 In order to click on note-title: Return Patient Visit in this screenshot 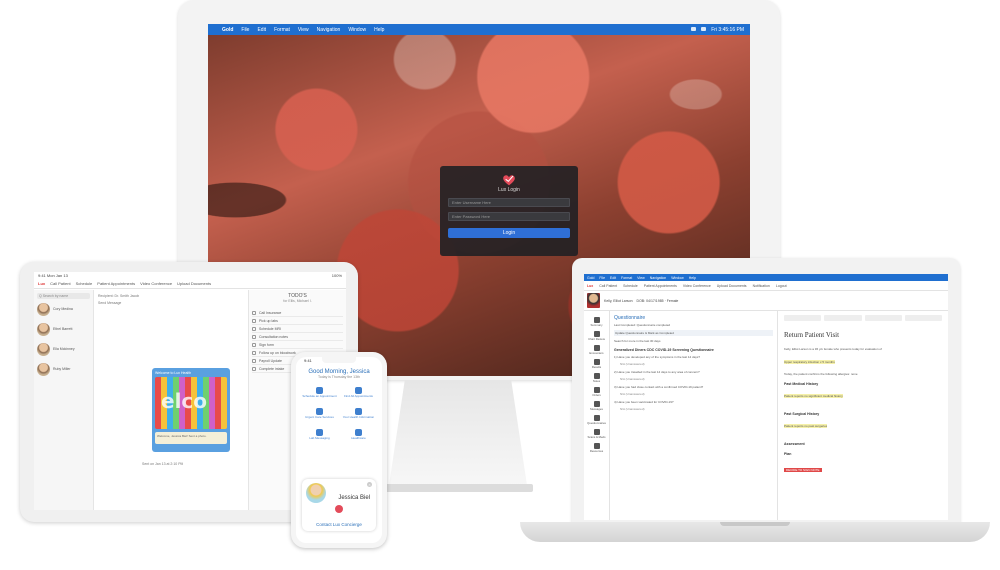, I will do `click(812, 335)`.